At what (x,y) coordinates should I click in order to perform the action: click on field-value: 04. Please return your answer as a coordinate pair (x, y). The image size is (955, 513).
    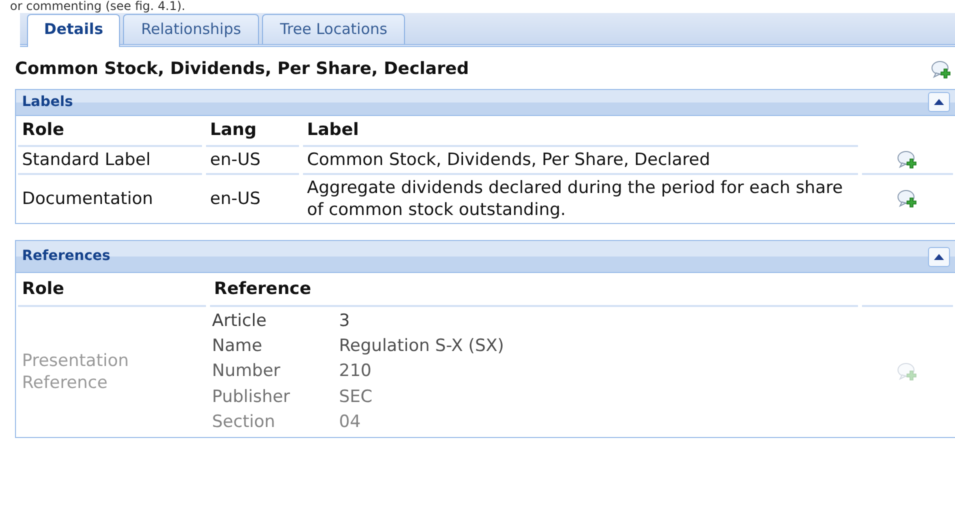
    Looking at the image, I should click on (350, 423).